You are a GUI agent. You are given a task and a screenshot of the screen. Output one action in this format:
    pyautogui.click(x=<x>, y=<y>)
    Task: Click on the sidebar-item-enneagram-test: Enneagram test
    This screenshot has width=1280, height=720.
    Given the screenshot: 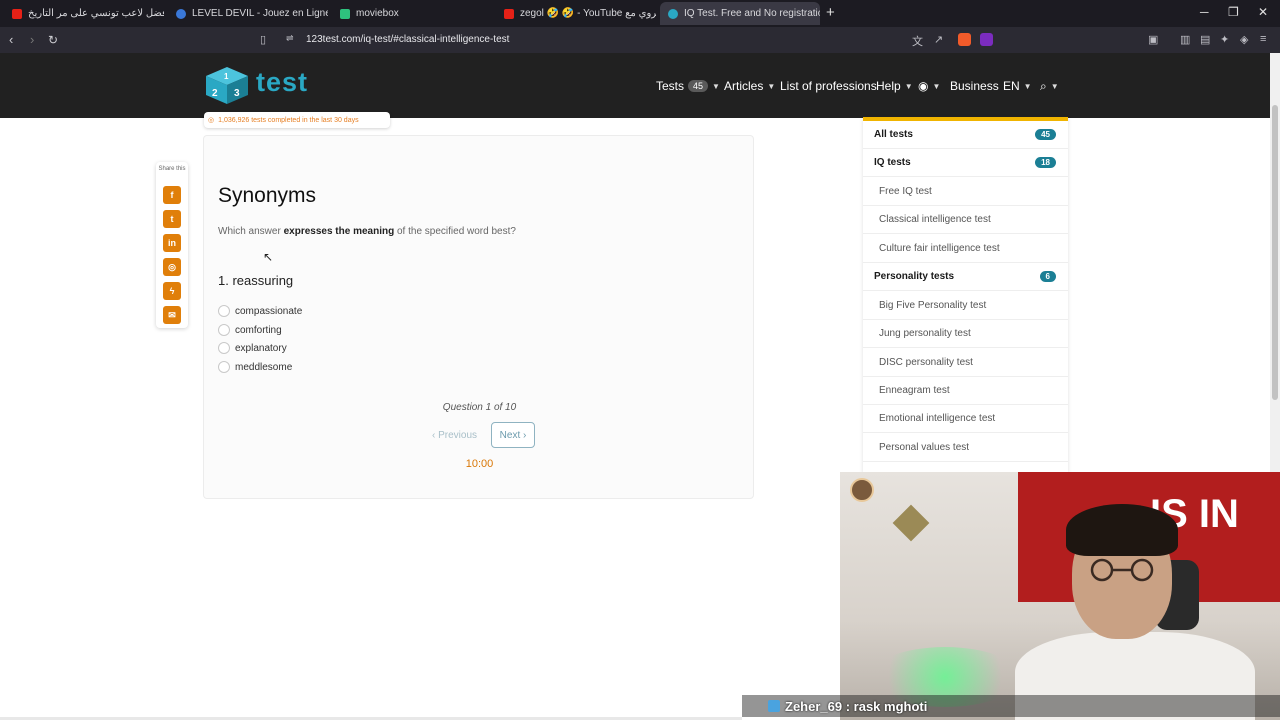 What is the action you would take?
    pyautogui.click(x=965, y=391)
    